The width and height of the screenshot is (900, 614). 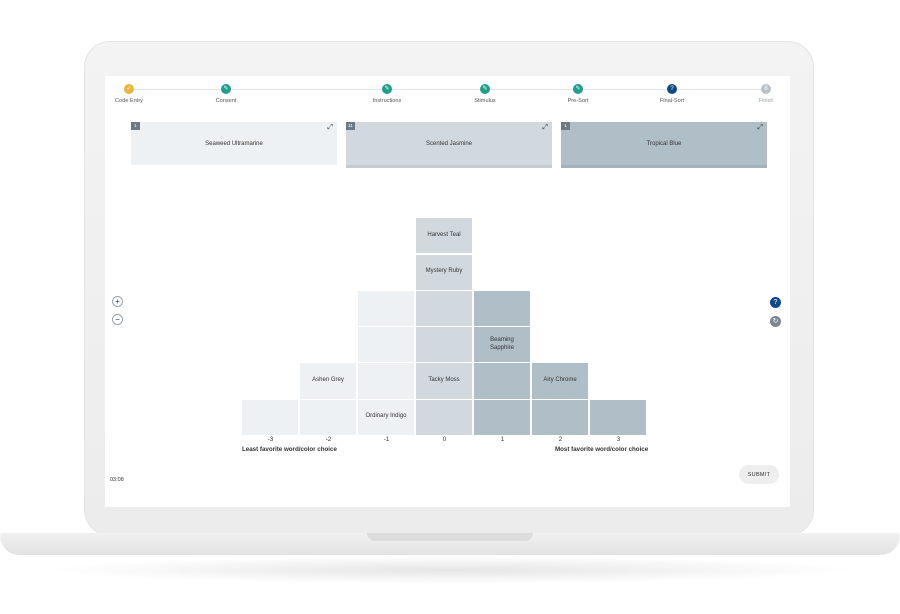 I want to click on step-consent: ✎ Consent, so click(x=226, y=94).